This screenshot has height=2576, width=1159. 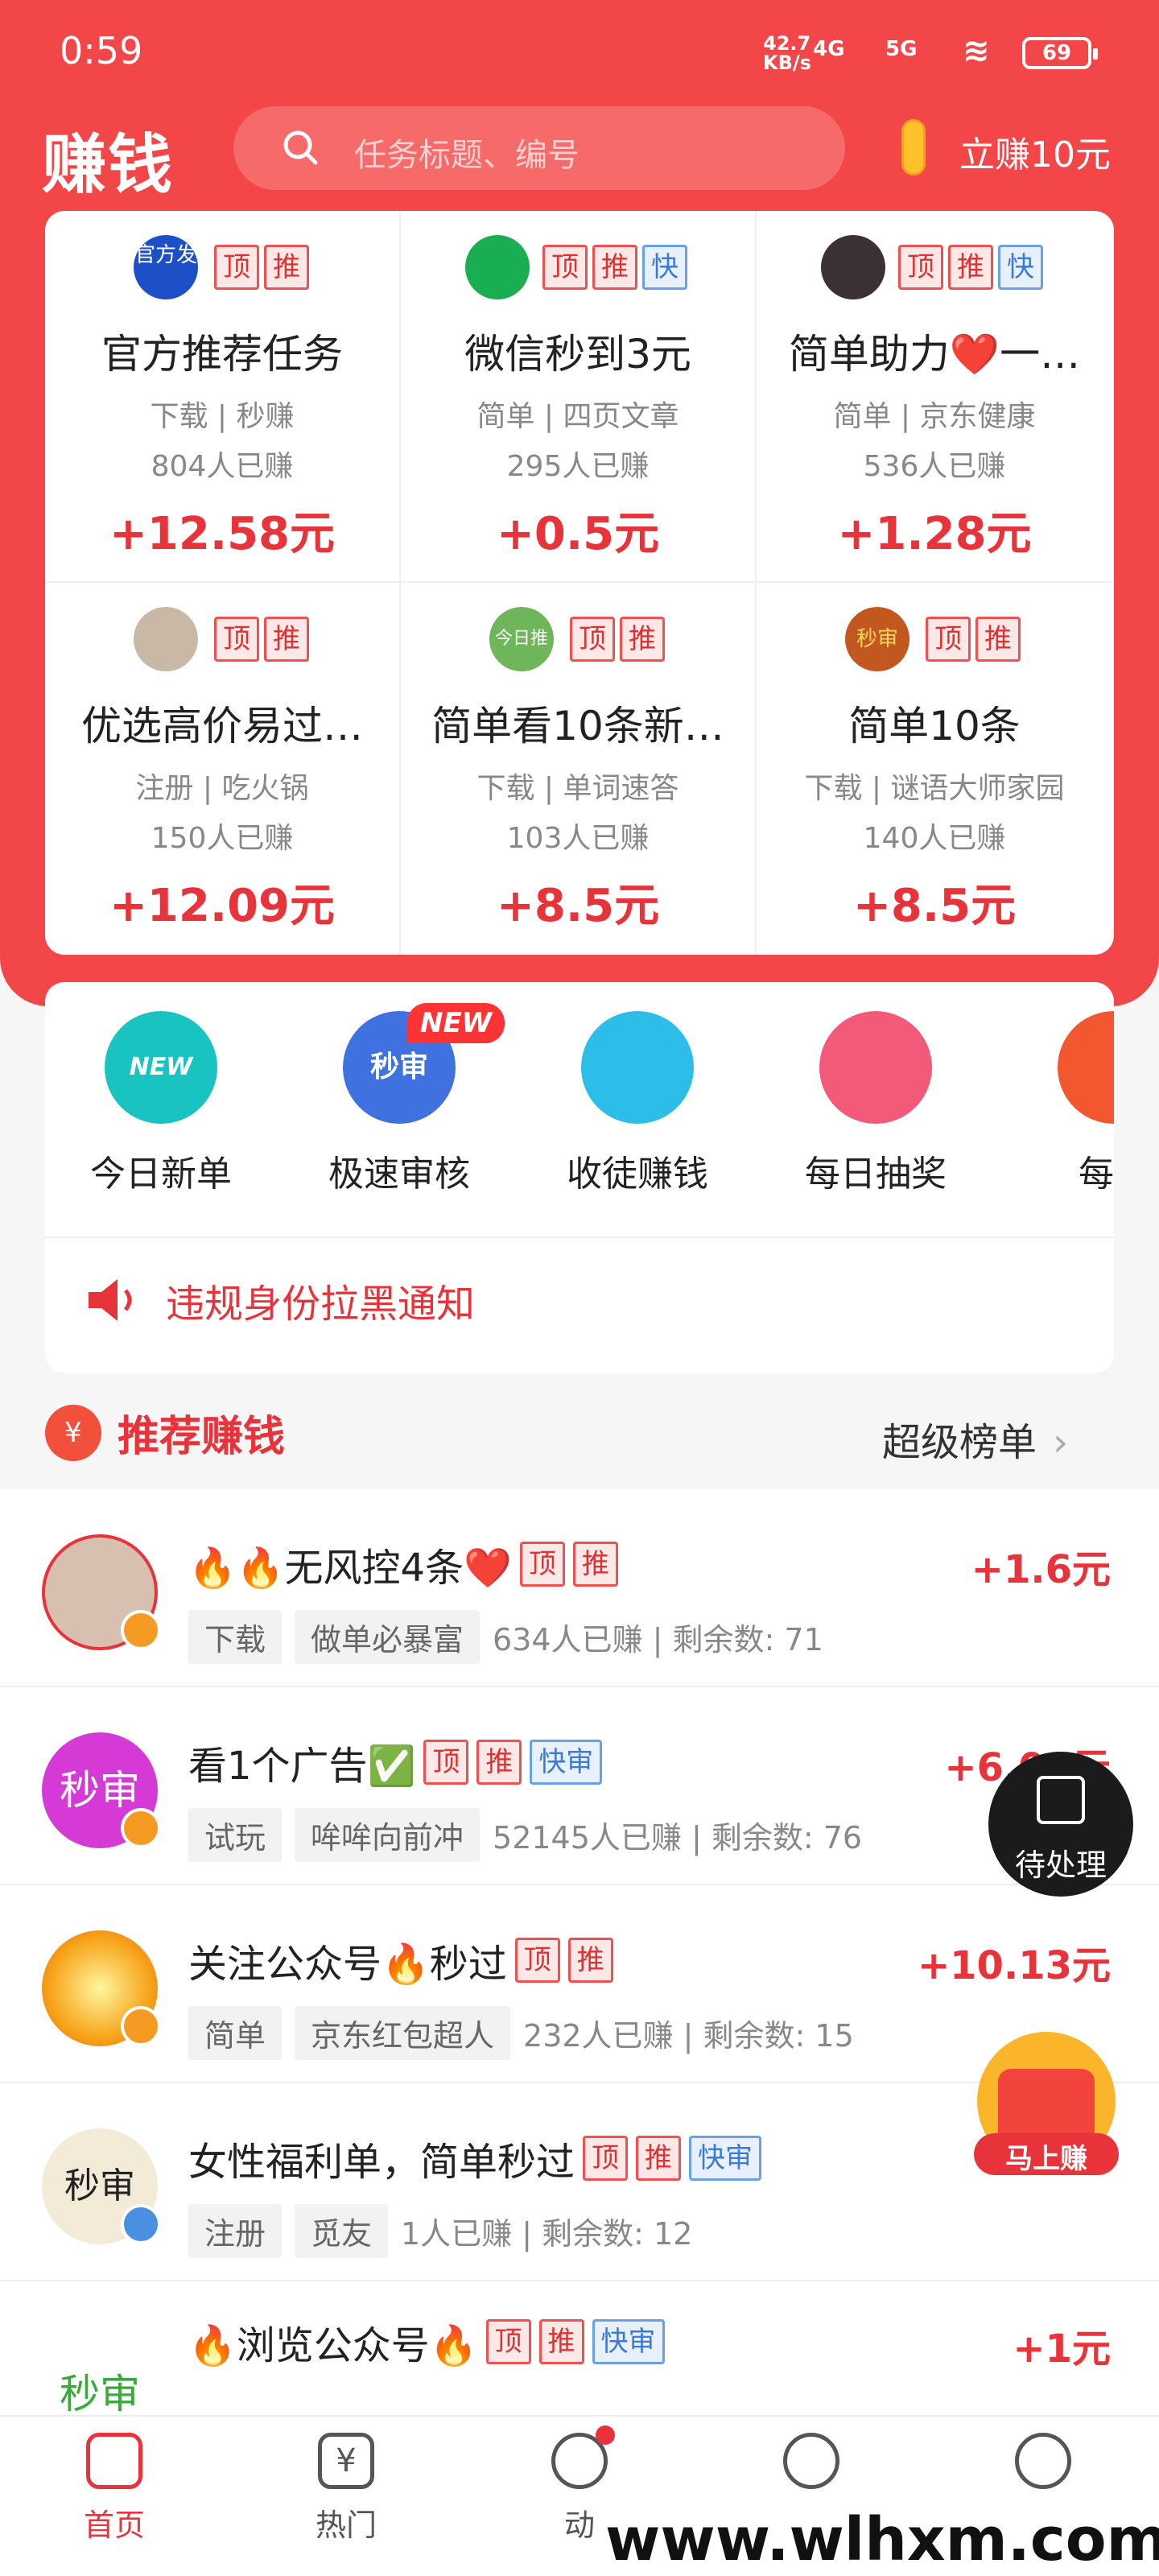 I want to click on bottom-nav: 首页 ¥ 热门 动 www.wlhxm.com, so click(x=579, y=2495).